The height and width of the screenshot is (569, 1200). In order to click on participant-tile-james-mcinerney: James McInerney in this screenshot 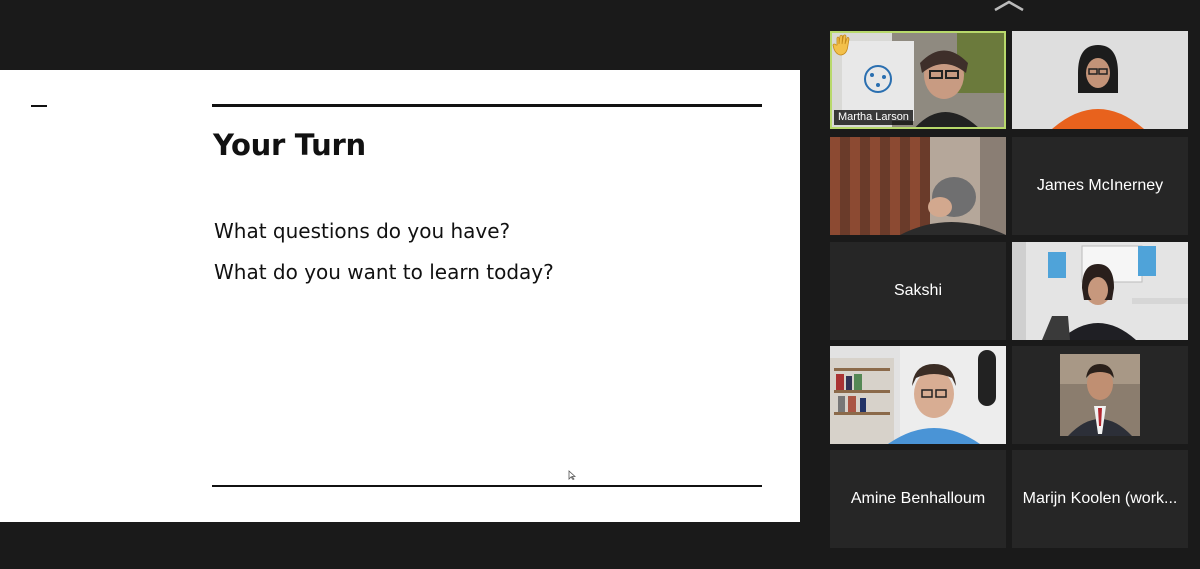, I will do `click(1100, 186)`.